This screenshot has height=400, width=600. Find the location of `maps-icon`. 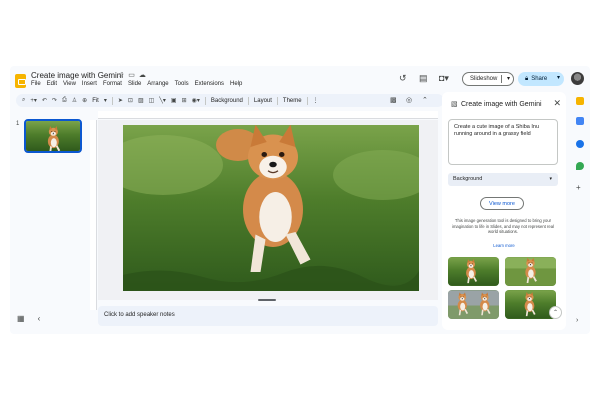

maps-icon is located at coordinates (580, 166).